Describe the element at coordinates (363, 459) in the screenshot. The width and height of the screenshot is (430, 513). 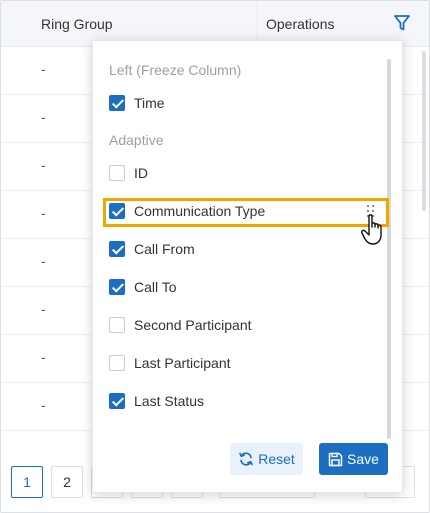
I see `save-button-label: Save` at that location.